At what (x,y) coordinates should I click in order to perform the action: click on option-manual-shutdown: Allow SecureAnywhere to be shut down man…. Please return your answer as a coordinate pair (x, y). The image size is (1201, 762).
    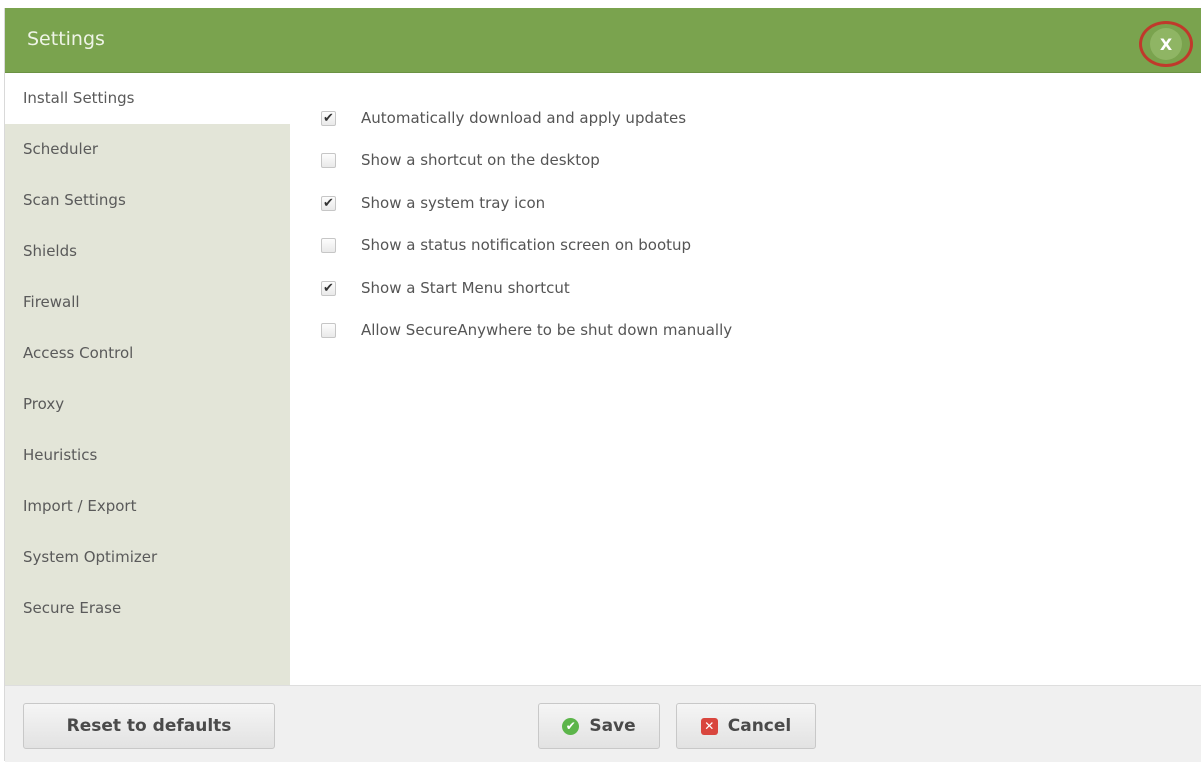
    Looking at the image, I should click on (526, 330).